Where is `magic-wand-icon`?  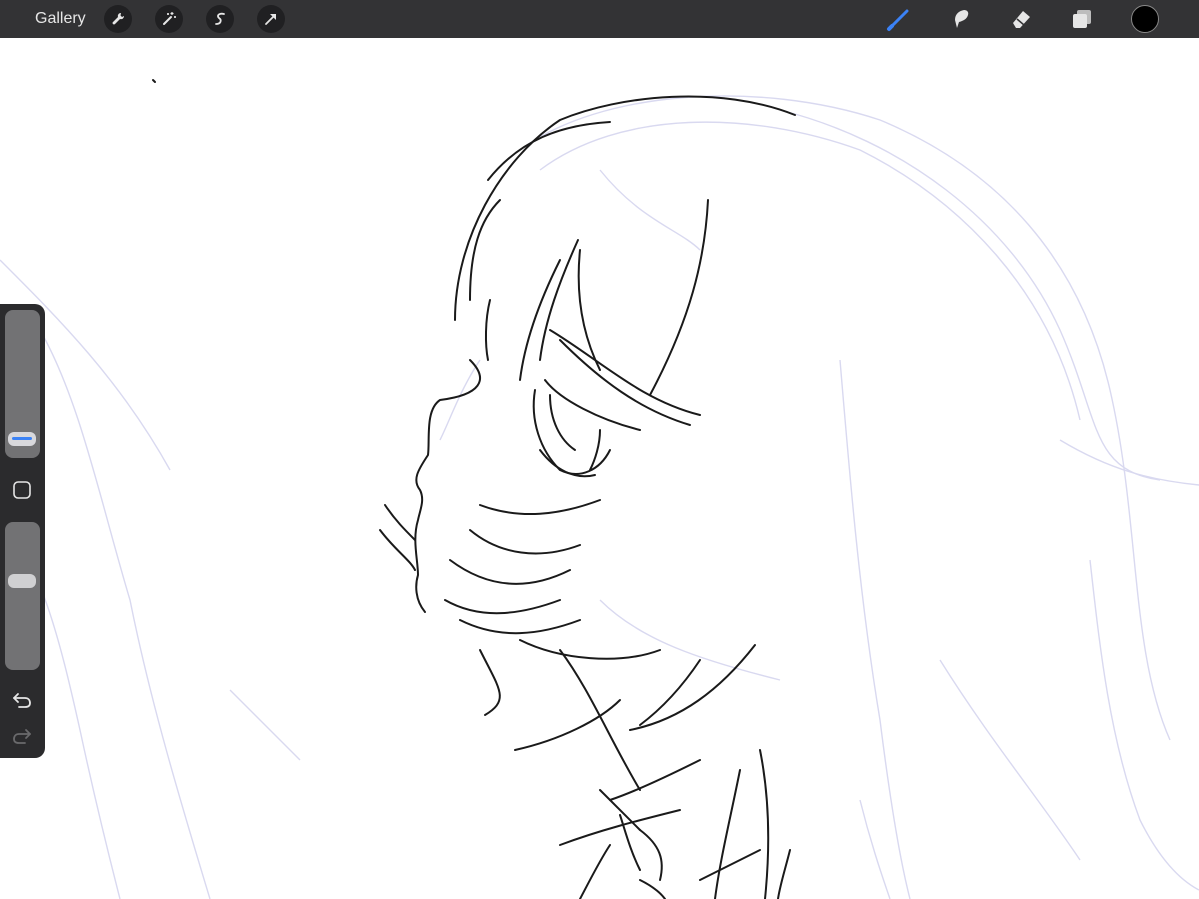 magic-wand-icon is located at coordinates (169, 18).